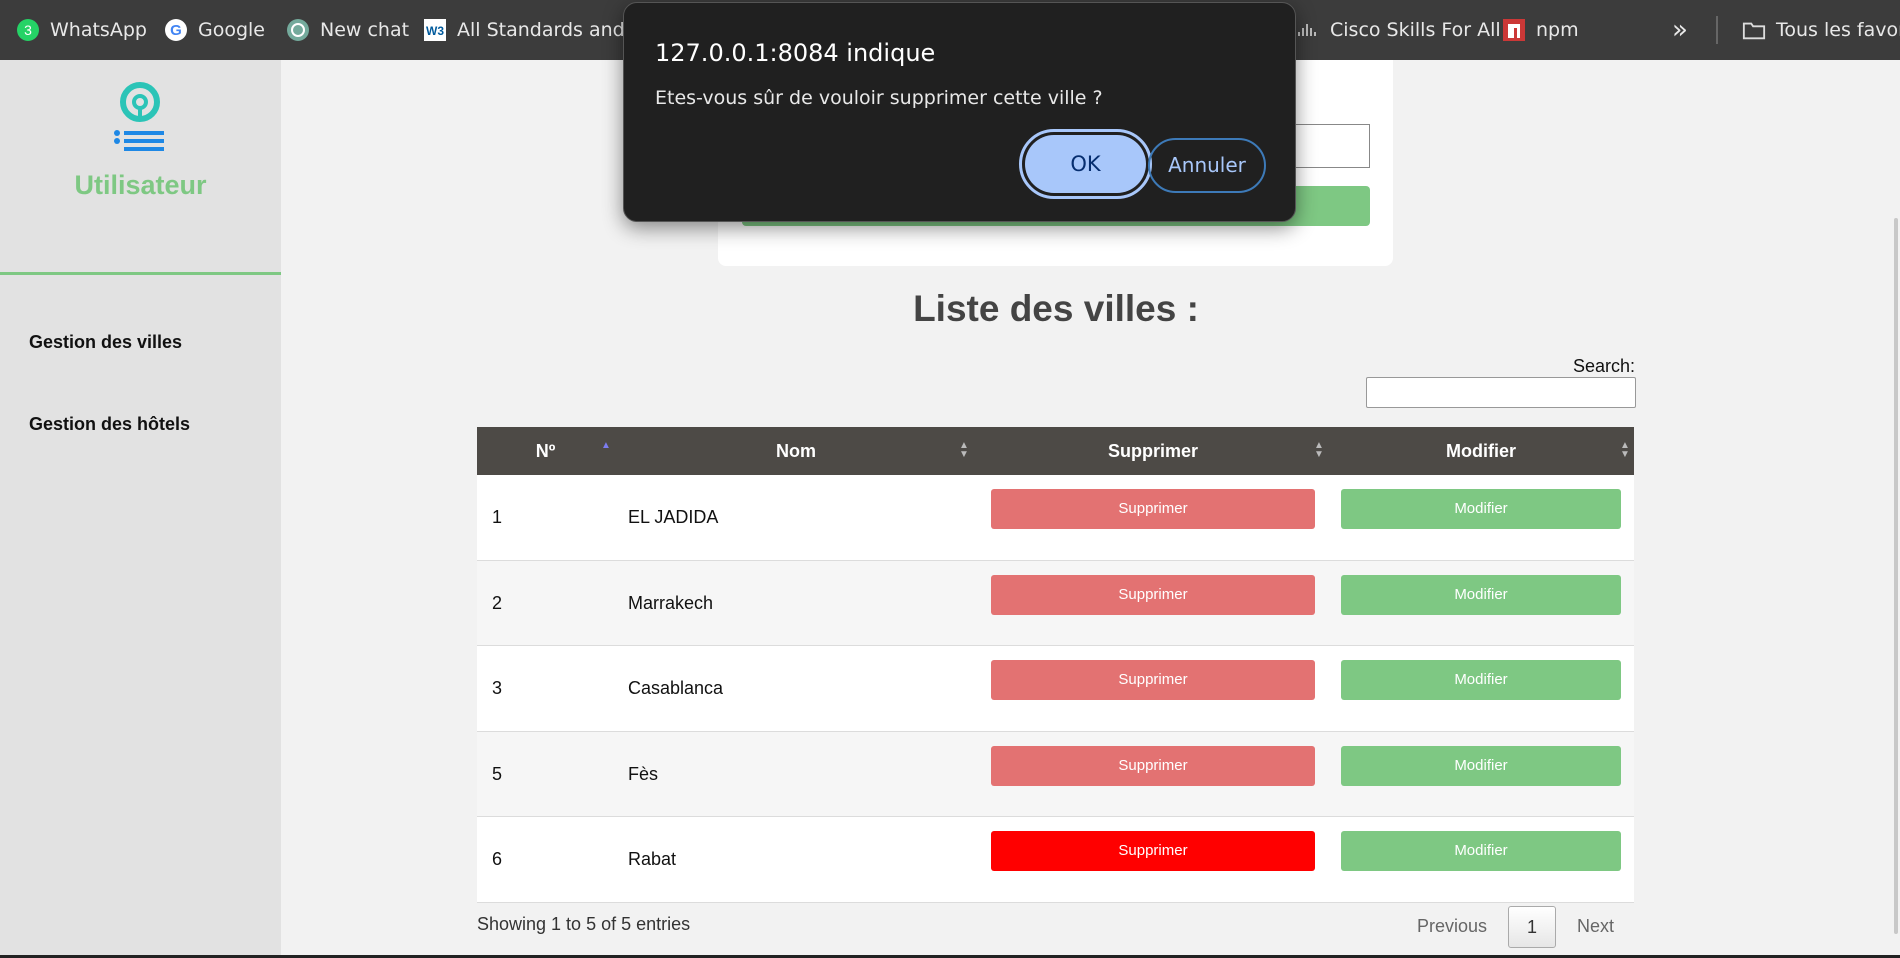  I want to click on bookmark-new-chat: New chat, so click(347, 30).